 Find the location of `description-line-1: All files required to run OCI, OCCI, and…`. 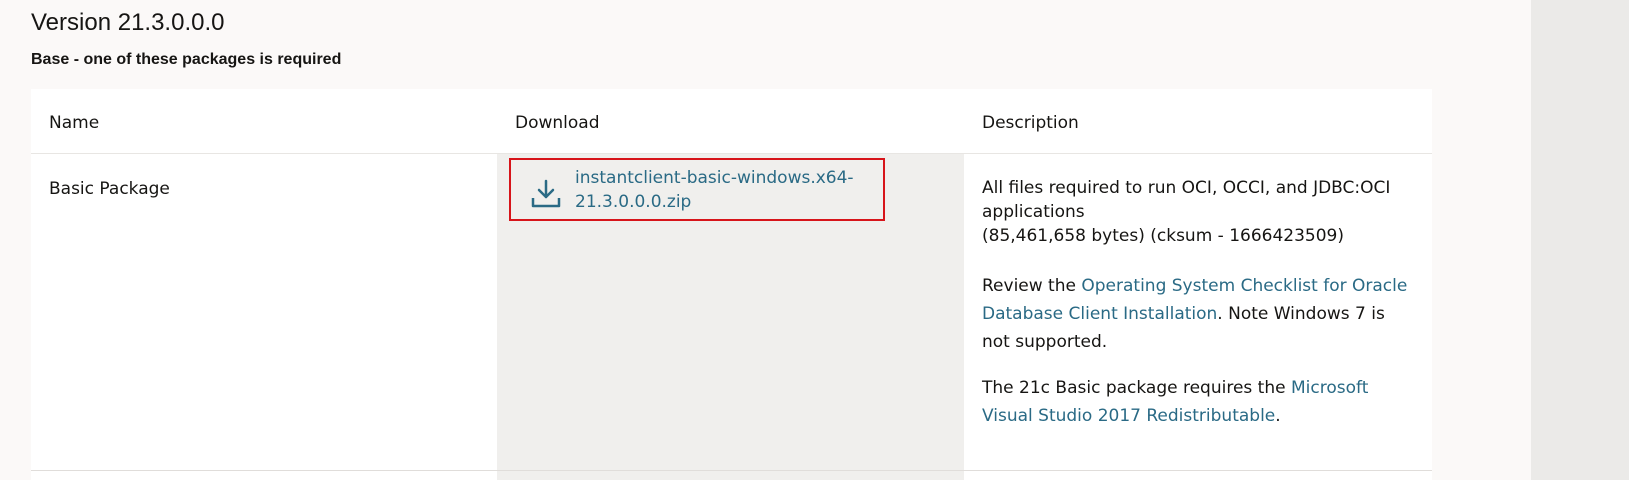

description-line-1: All files required to run OCI, OCCI, and… is located at coordinates (1186, 200).